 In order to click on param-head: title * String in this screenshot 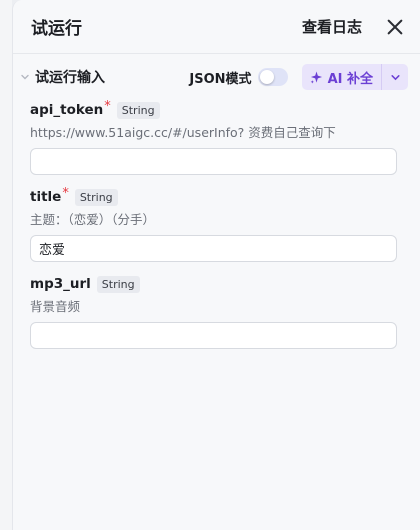, I will do `click(213, 196)`.